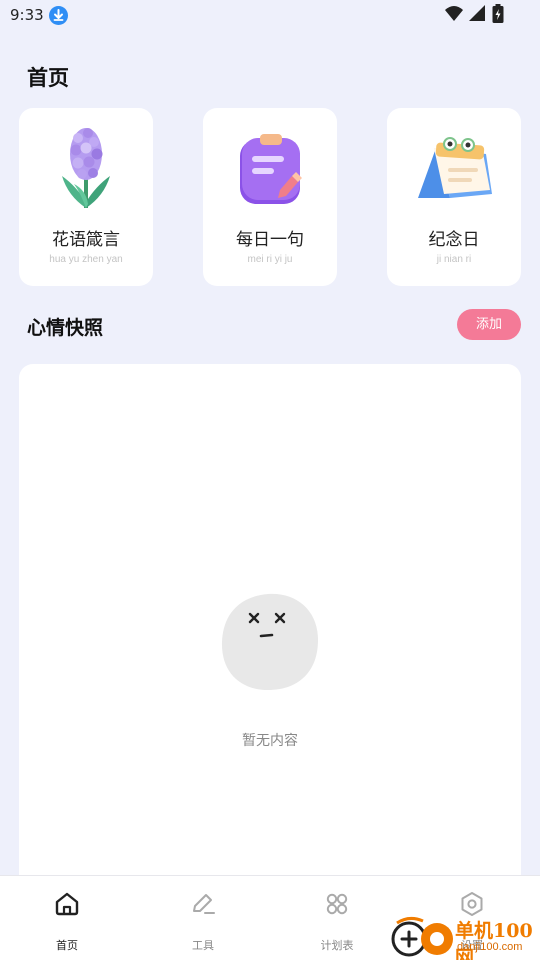 The height and width of the screenshot is (960, 540). I want to click on status-time: 9:33, so click(27, 15).